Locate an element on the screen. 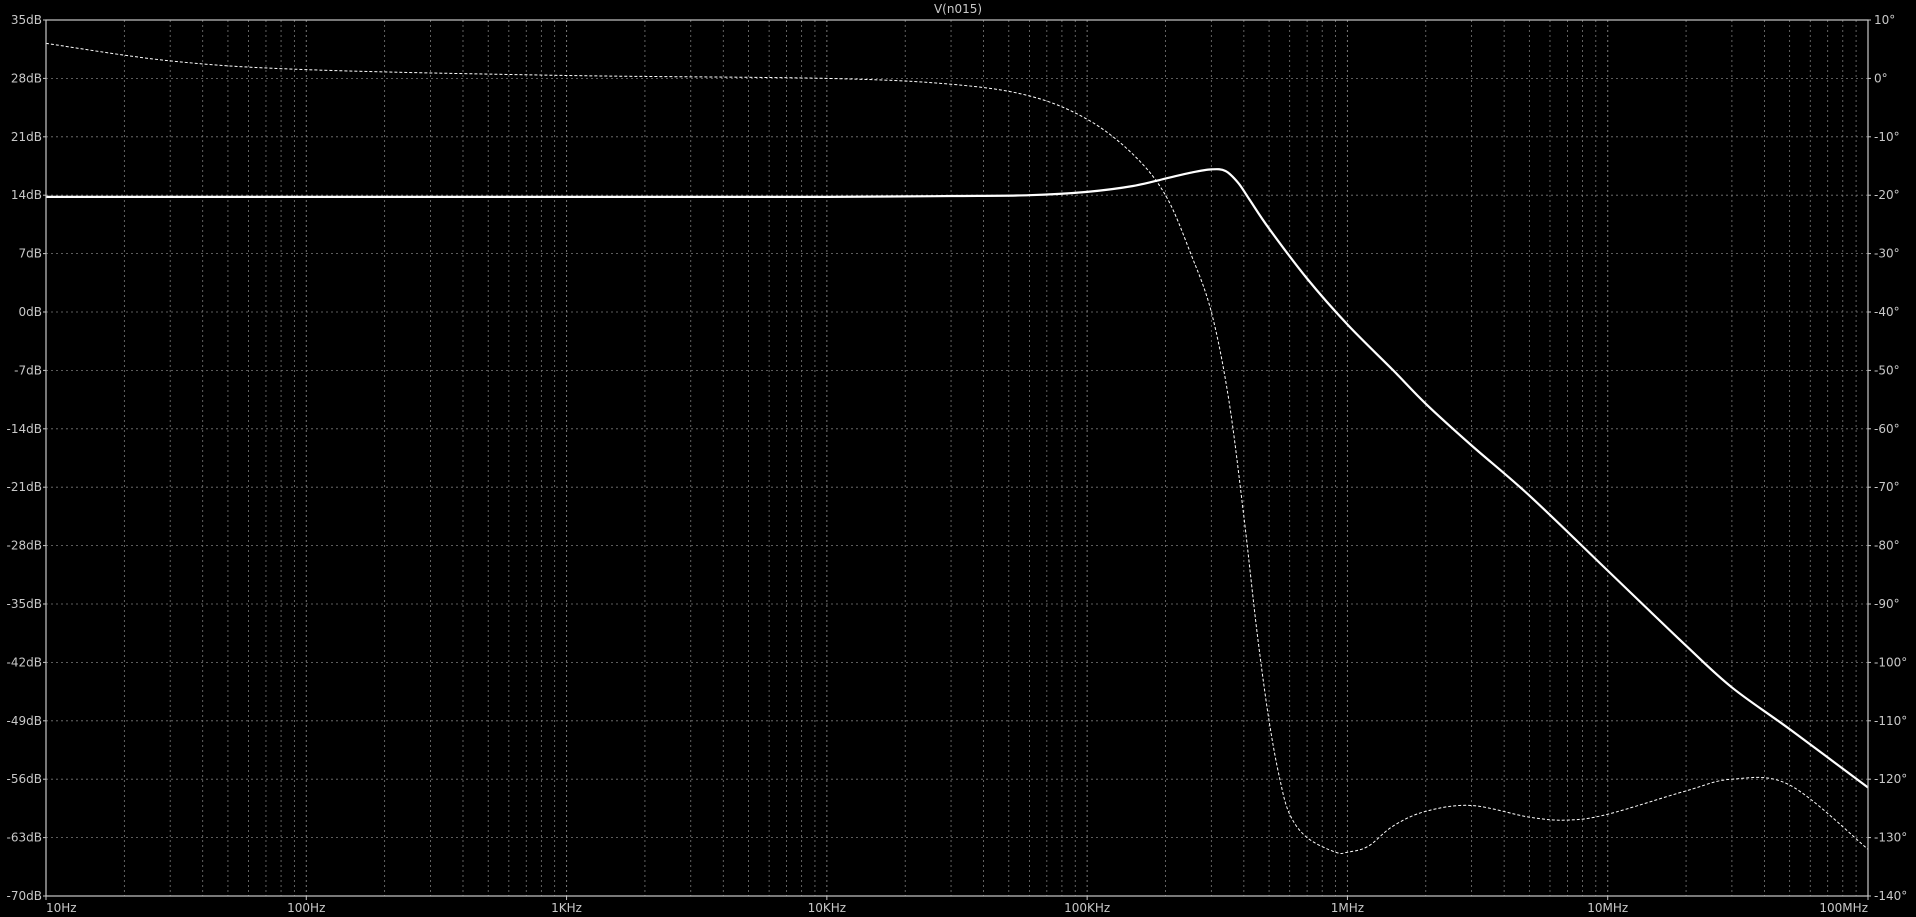 Image resolution: width=1916 pixels, height=917 pixels. y-left-tick-label: -7dB is located at coordinates (28, 370).